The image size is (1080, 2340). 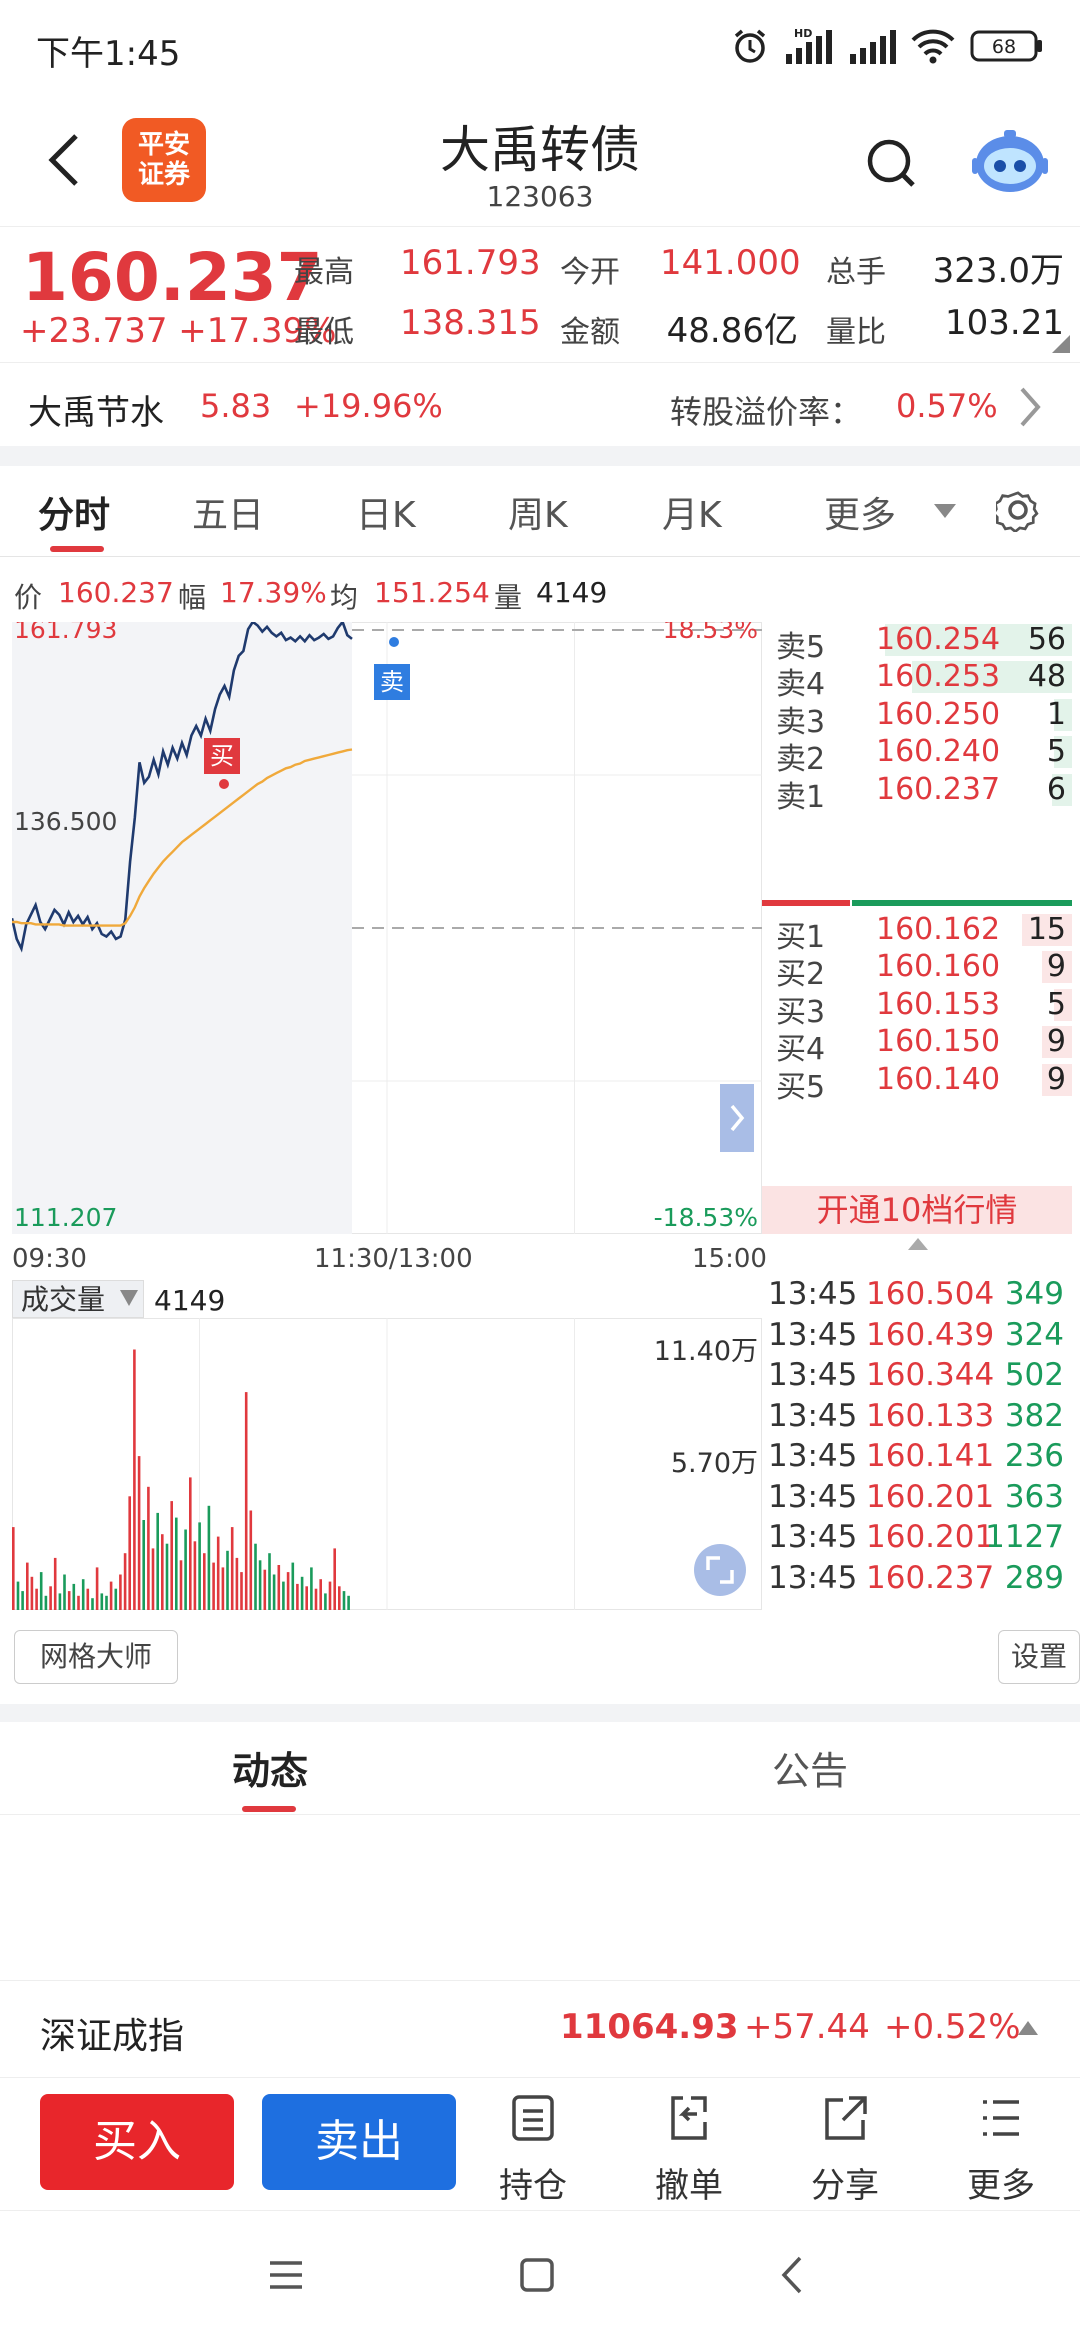 What do you see at coordinates (1034, 1375) in the screenshot?
I see `tick-volume: 502` at bounding box center [1034, 1375].